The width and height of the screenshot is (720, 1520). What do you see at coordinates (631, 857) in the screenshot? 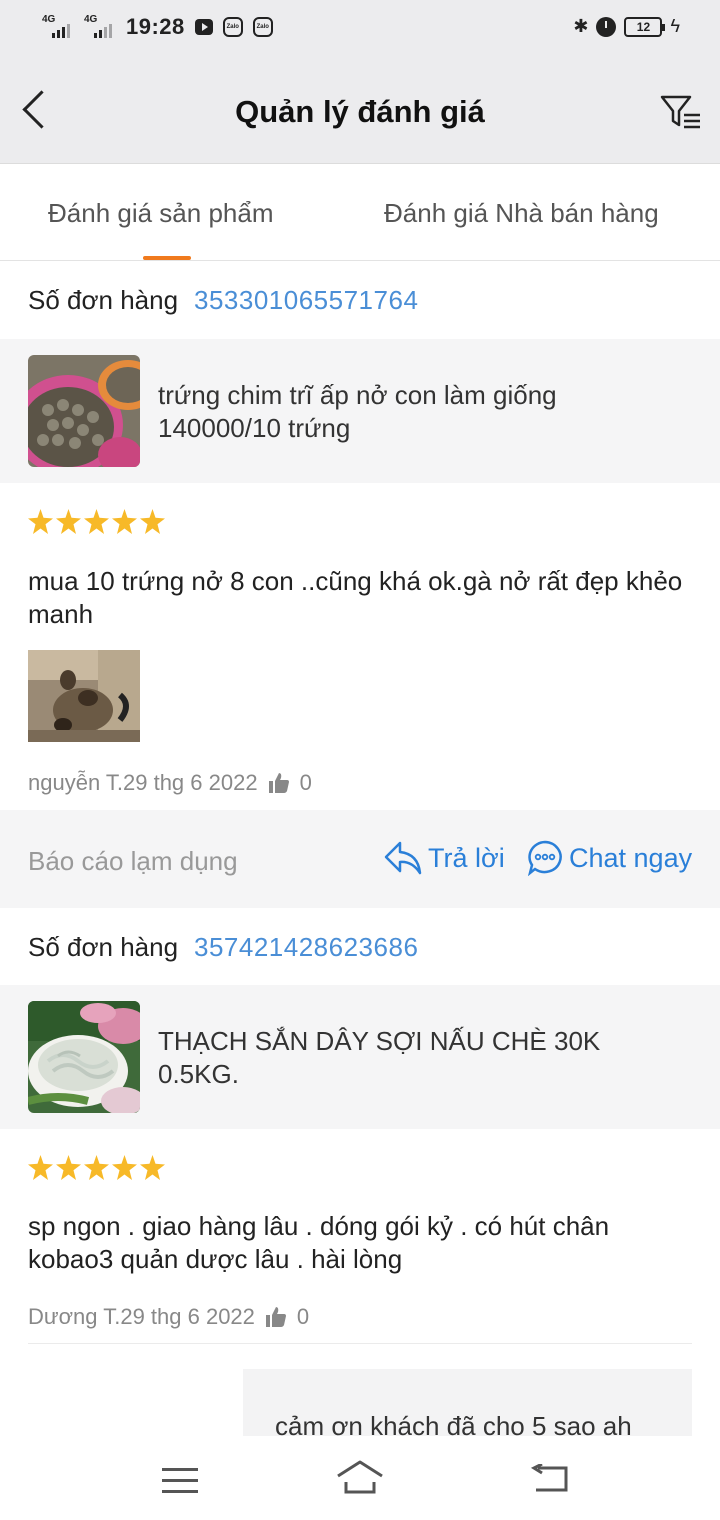
I see `chat-label: Chat ngay` at bounding box center [631, 857].